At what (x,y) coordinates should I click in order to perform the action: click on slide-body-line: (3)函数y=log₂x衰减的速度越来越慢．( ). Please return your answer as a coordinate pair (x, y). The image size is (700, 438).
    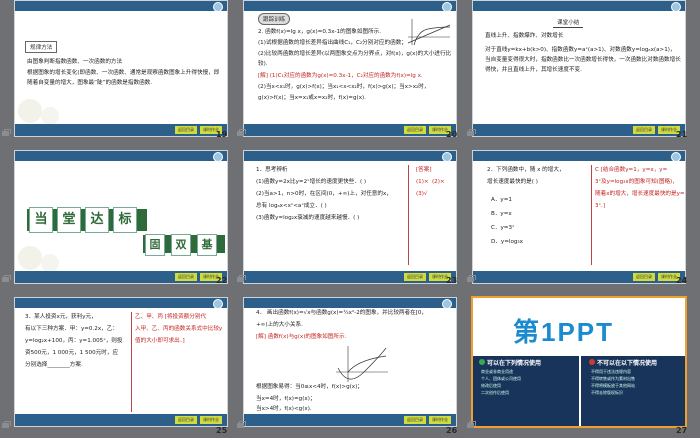
    Looking at the image, I should click on (308, 218).